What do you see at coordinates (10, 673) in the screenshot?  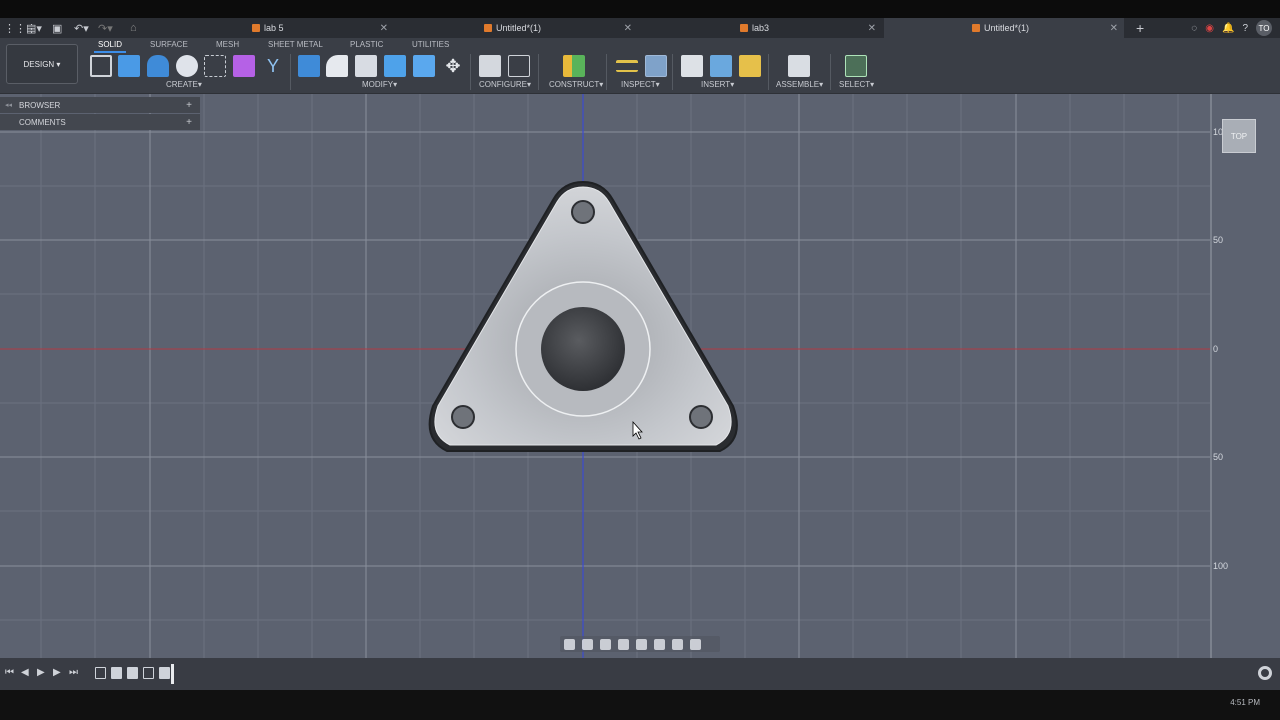 I see `go-to-start-icon: ⏮` at bounding box center [10, 673].